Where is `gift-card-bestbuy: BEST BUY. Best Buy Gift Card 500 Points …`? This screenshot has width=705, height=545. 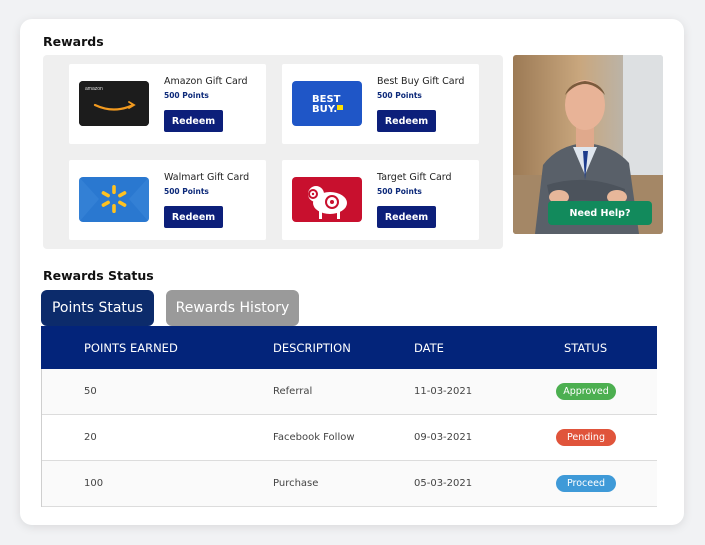 gift-card-bestbuy: BEST BUY. Best Buy Gift Card 500 Points … is located at coordinates (380, 104).